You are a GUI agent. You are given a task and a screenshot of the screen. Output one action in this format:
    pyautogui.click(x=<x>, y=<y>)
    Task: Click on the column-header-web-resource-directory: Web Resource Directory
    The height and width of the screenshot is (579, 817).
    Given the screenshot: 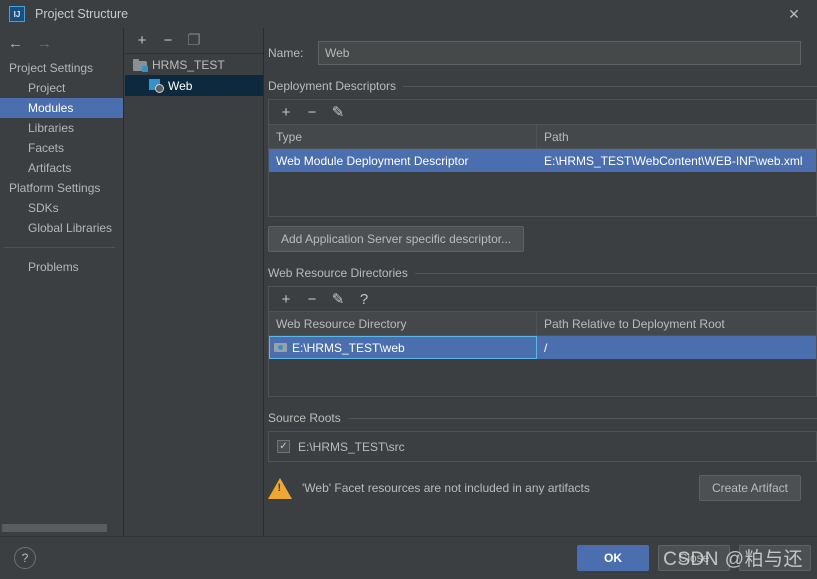 What is the action you would take?
    pyautogui.click(x=403, y=323)
    